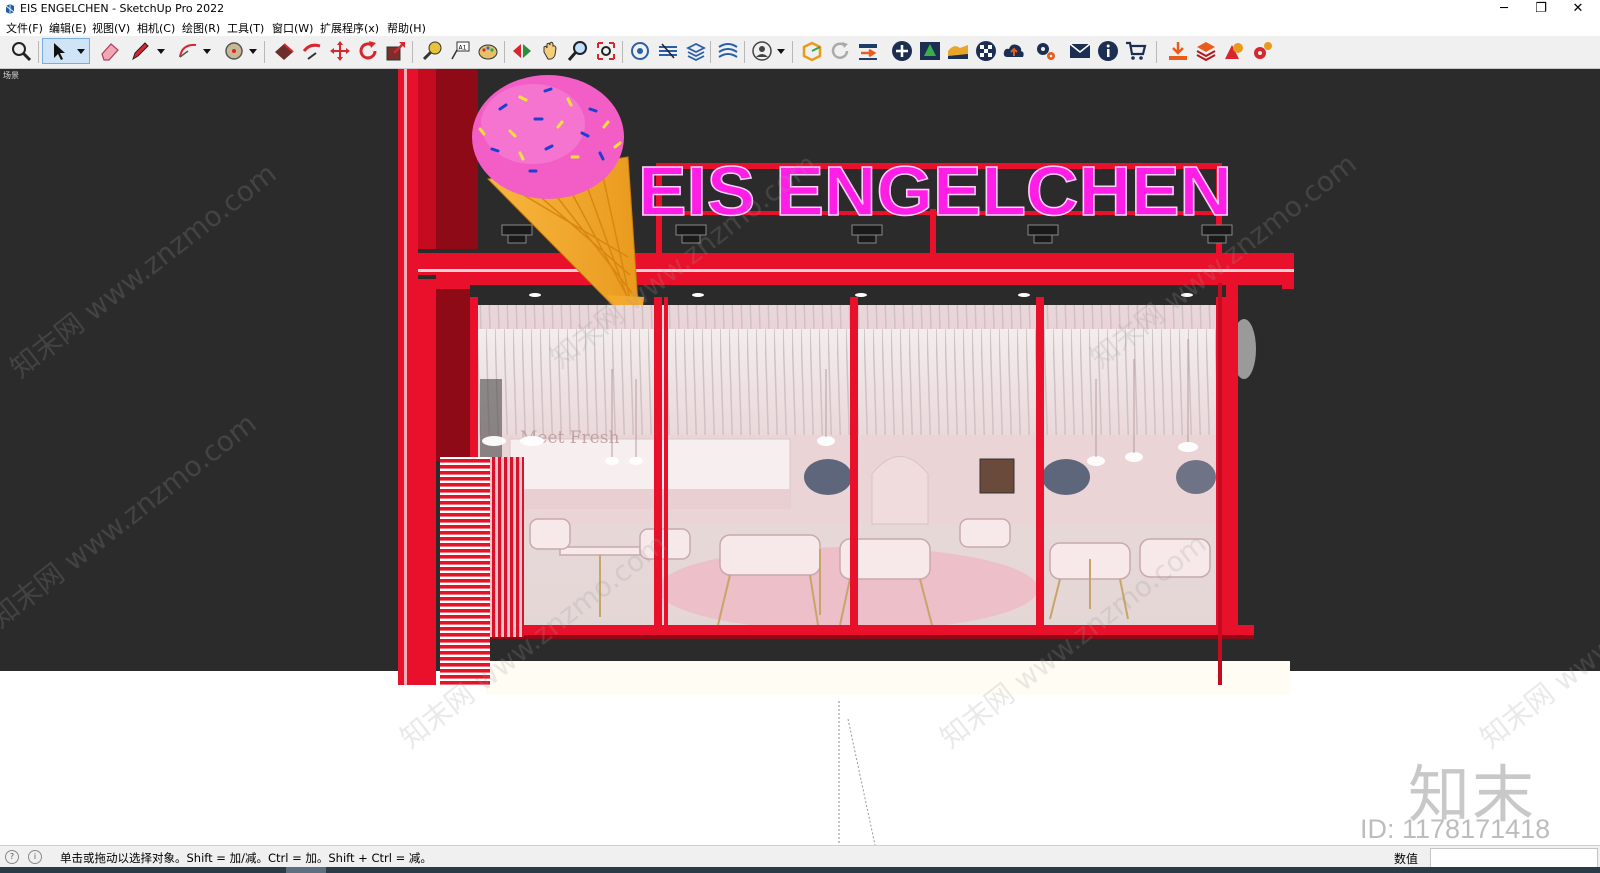 The width and height of the screenshot is (1600, 873). Describe the element at coordinates (1080, 51) in the screenshot. I see `mail-icon` at that location.